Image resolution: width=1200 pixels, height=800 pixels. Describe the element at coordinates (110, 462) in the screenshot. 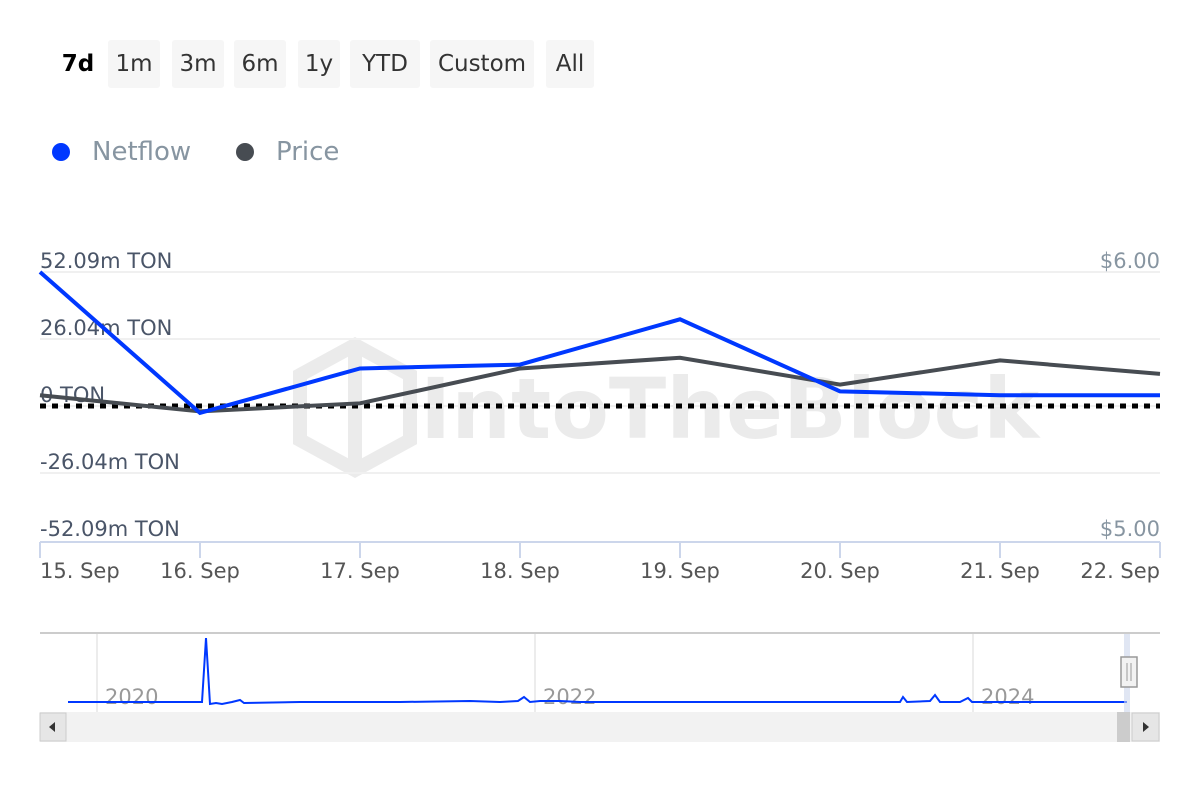

I see `y-left-tick-label: -26.04m TON` at that location.